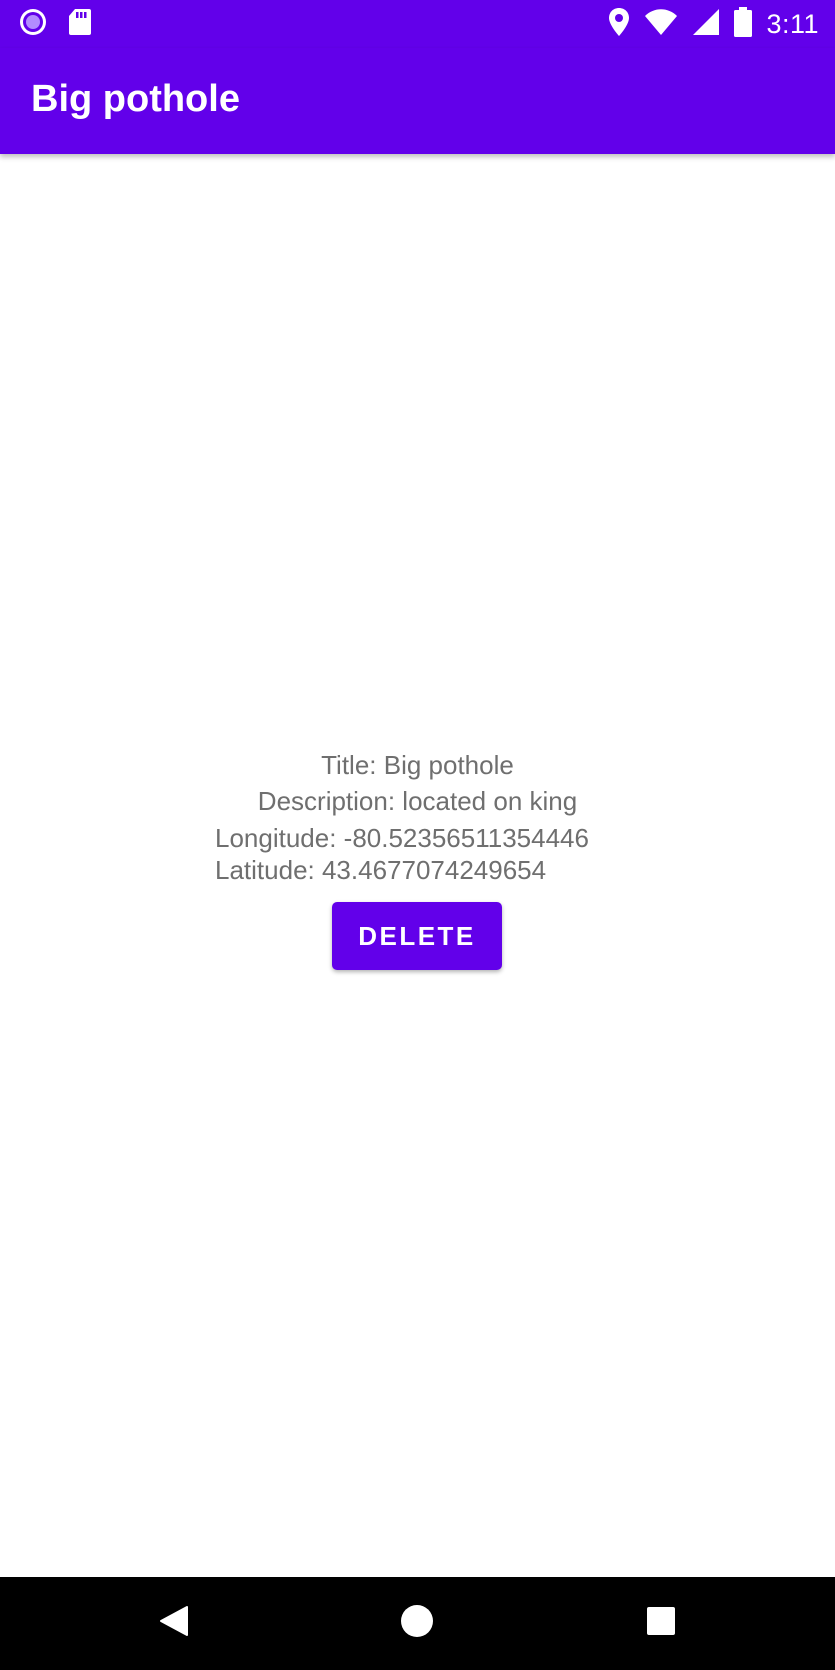 This screenshot has height=1670, width=835. Describe the element at coordinates (80, 24) in the screenshot. I see `sd-card-icon` at that location.